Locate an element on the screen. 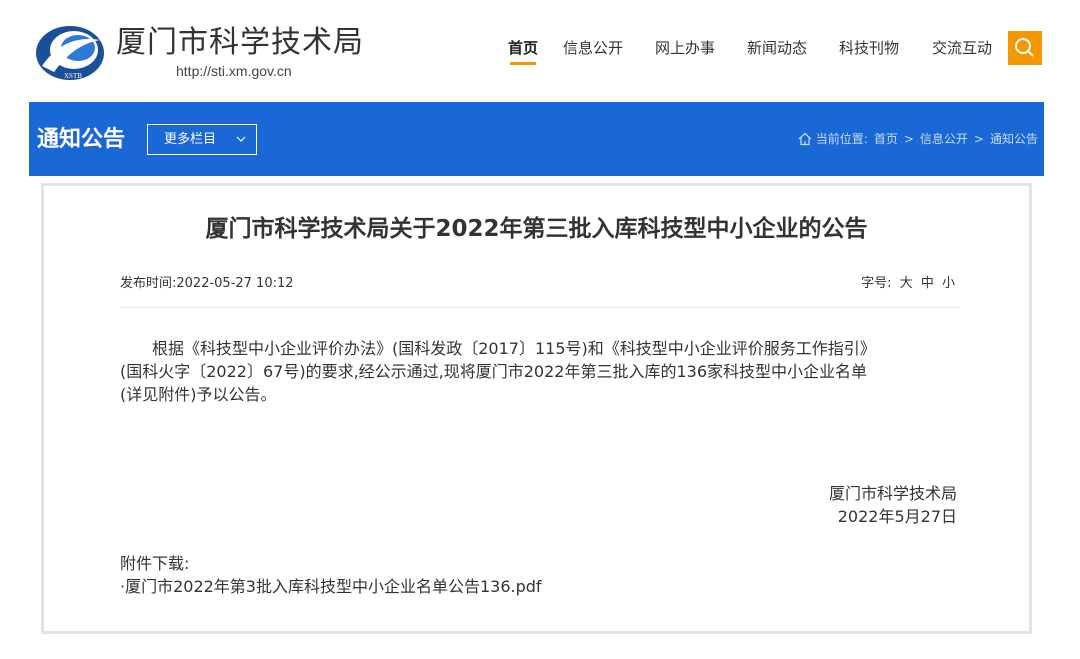 The height and width of the screenshot is (659, 1080). nav-active-indicator is located at coordinates (523, 63).